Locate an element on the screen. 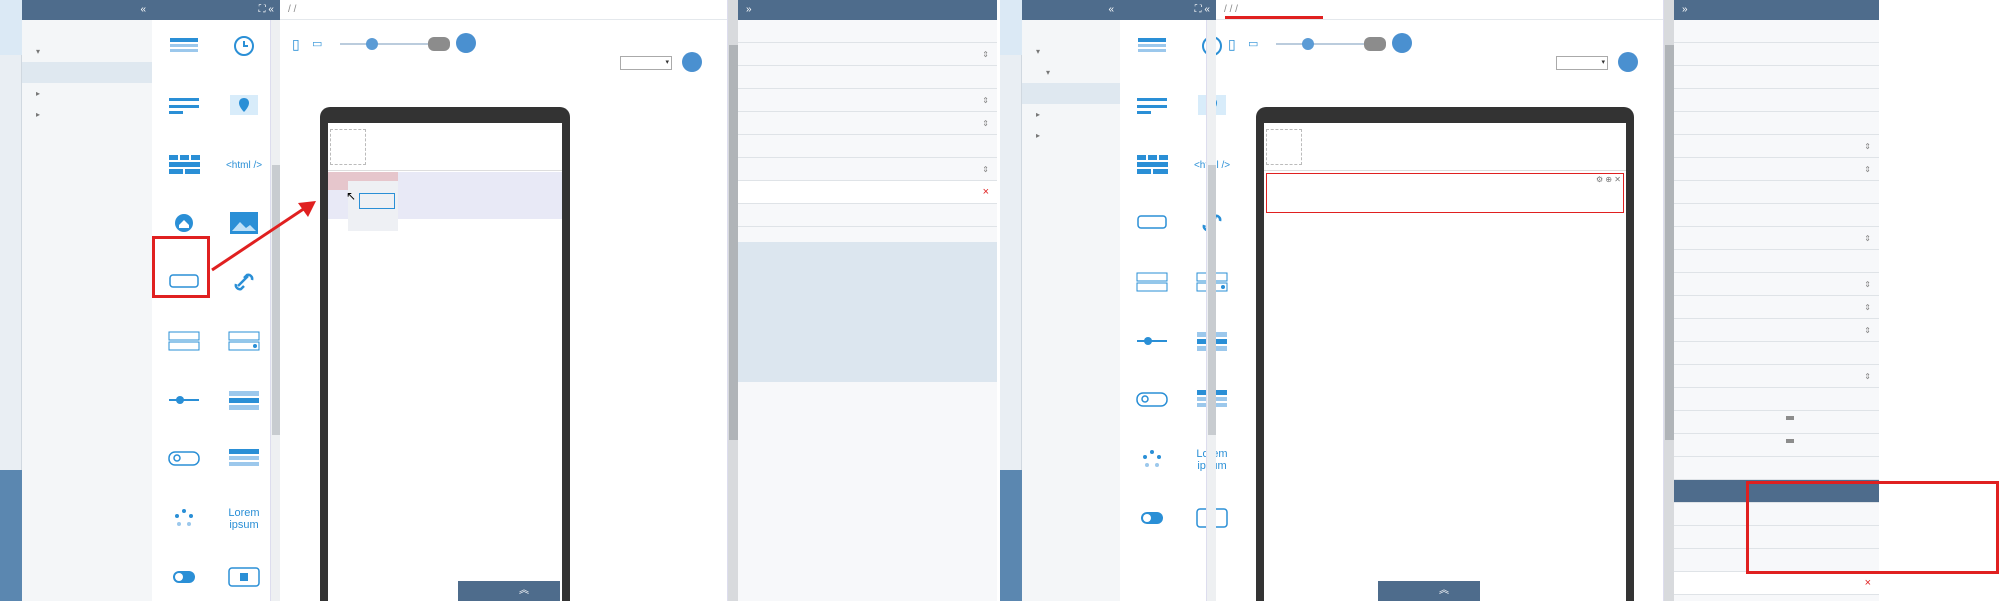 The image size is (1999, 601). expand-panel-icon: » is located at coordinates (1685, 9).